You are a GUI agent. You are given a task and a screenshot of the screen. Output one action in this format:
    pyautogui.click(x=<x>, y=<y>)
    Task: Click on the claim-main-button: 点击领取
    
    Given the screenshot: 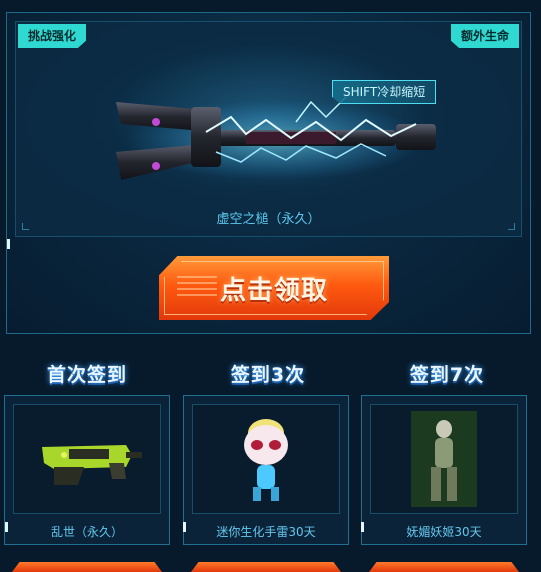 What is the action you would take?
    pyautogui.click(x=274, y=288)
    